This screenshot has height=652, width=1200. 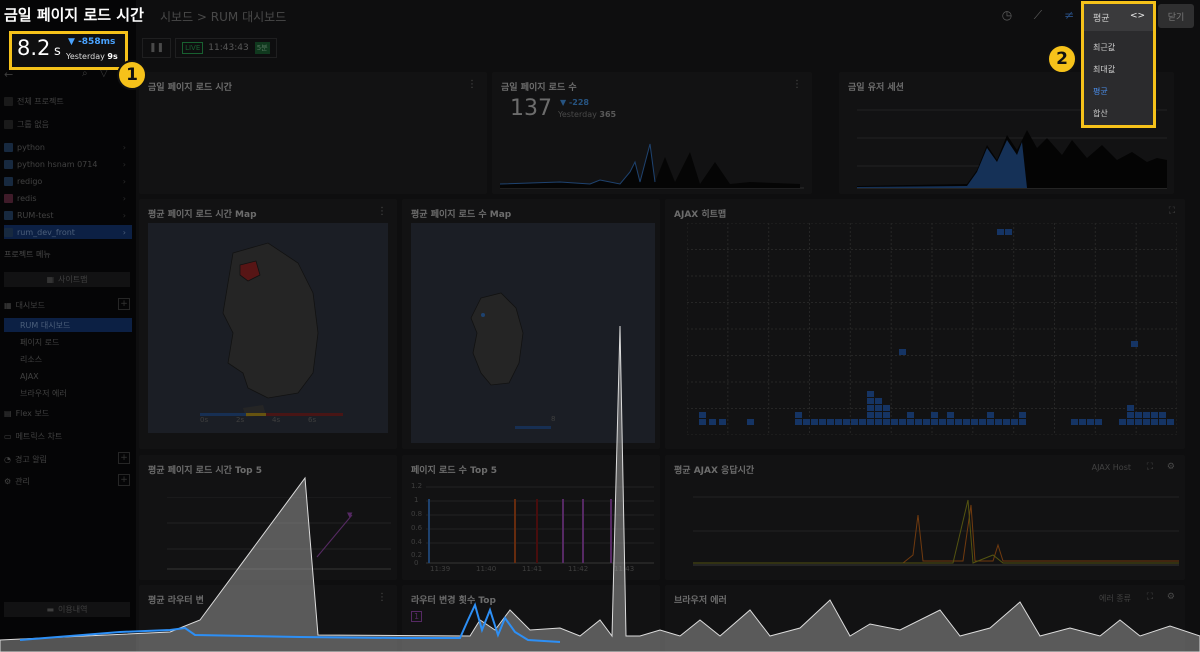 I want to click on dropdown-option-max: 최대값, so click(x=1104, y=69).